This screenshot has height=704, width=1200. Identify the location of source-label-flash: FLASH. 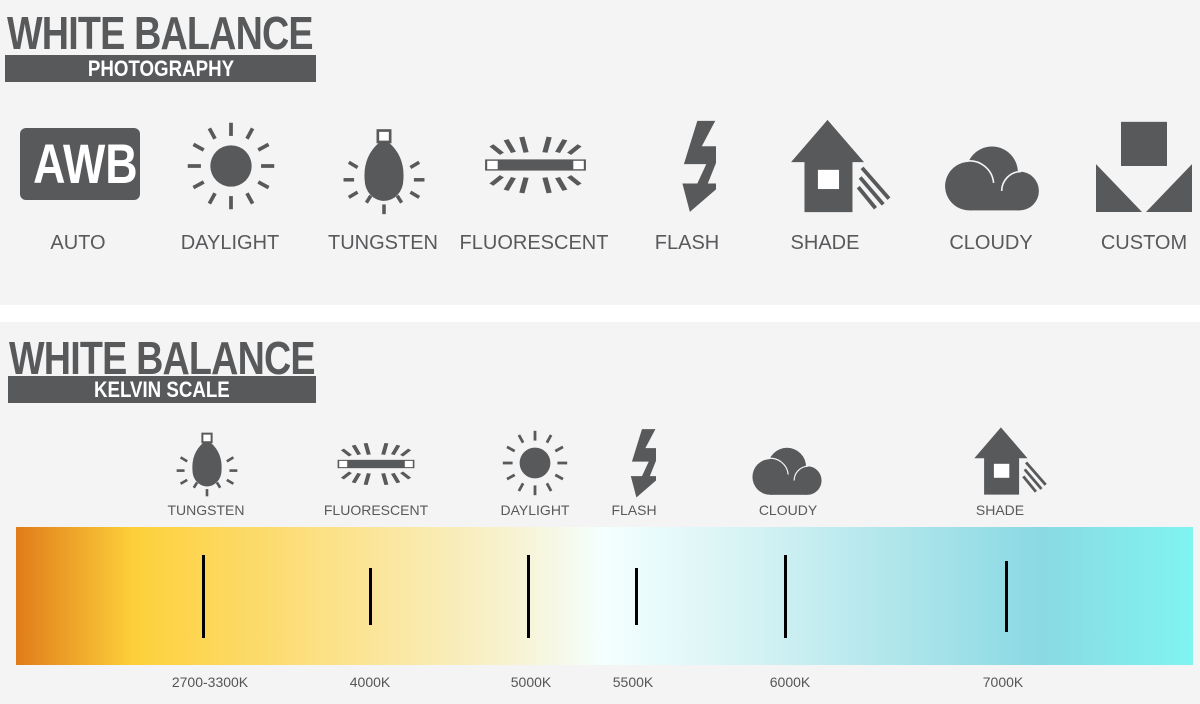
(634, 510).